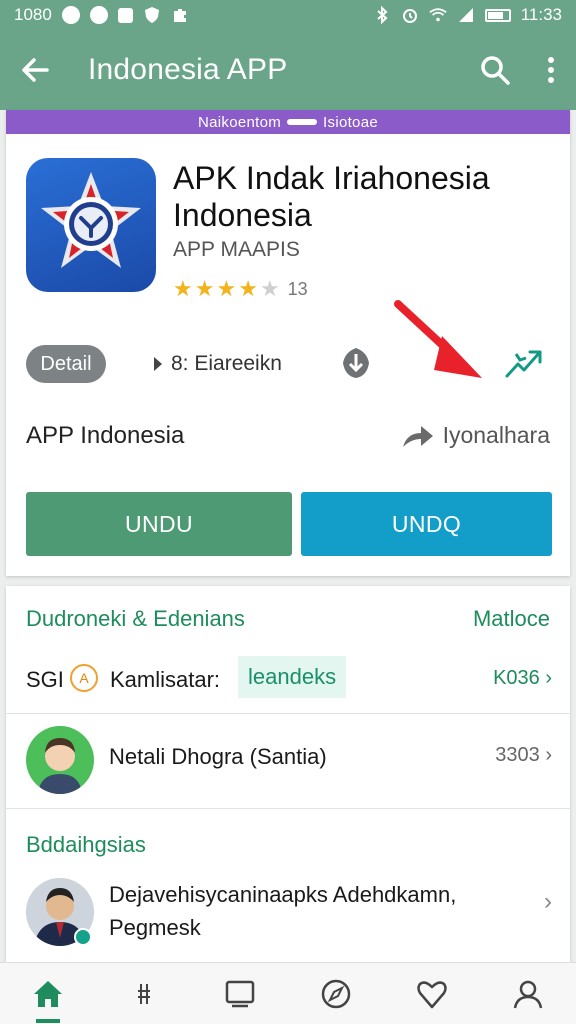 The image size is (576, 1024). What do you see at coordinates (188, 69) in the screenshot?
I see `page-title: Indonesia APP` at bounding box center [188, 69].